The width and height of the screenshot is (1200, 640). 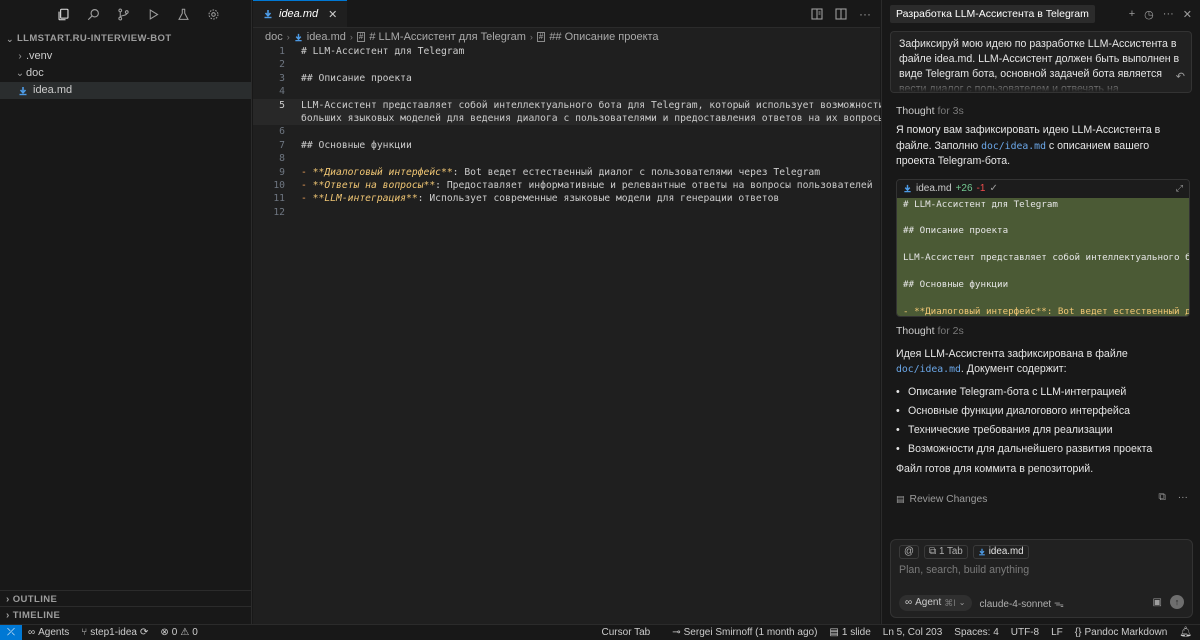 I want to click on status-agents: ∞ Agents, so click(x=48, y=632).